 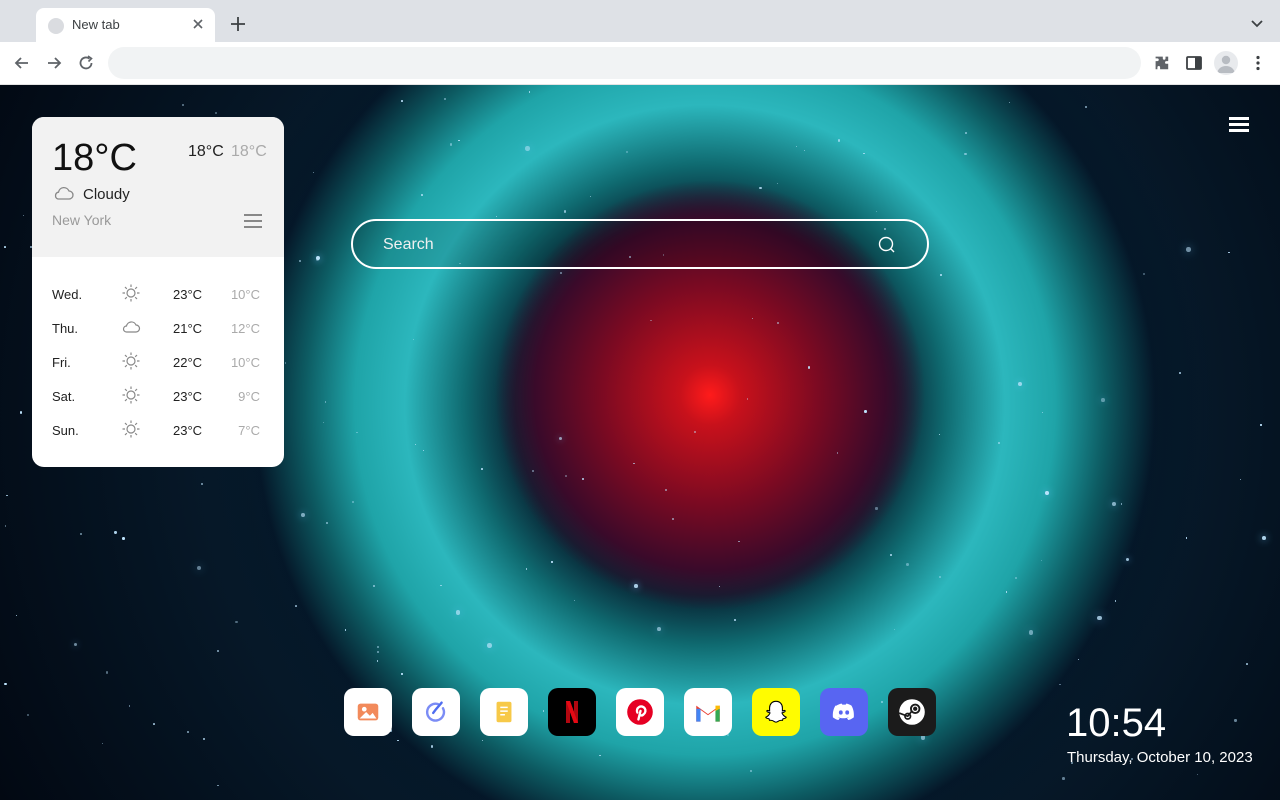 I want to click on forecast-day: Wed., so click(x=67, y=294).